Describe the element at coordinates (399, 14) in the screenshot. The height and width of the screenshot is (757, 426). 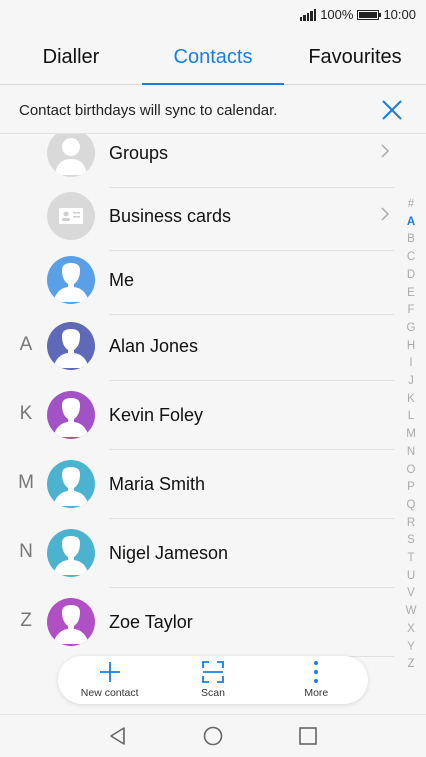
I see `clock: 10:00` at that location.